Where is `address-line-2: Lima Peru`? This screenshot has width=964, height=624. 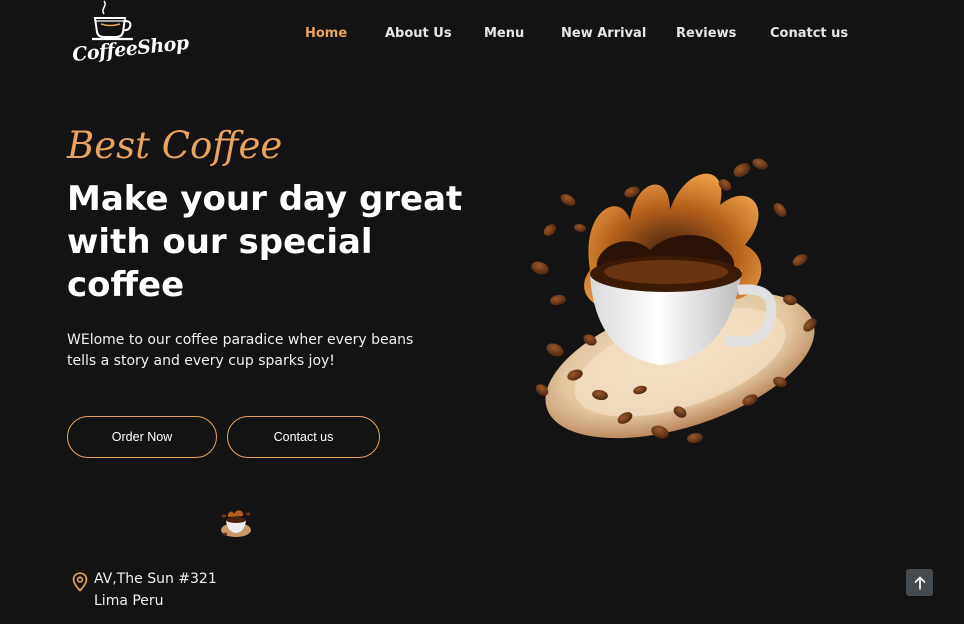
address-line-2: Lima Peru is located at coordinates (129, 601).